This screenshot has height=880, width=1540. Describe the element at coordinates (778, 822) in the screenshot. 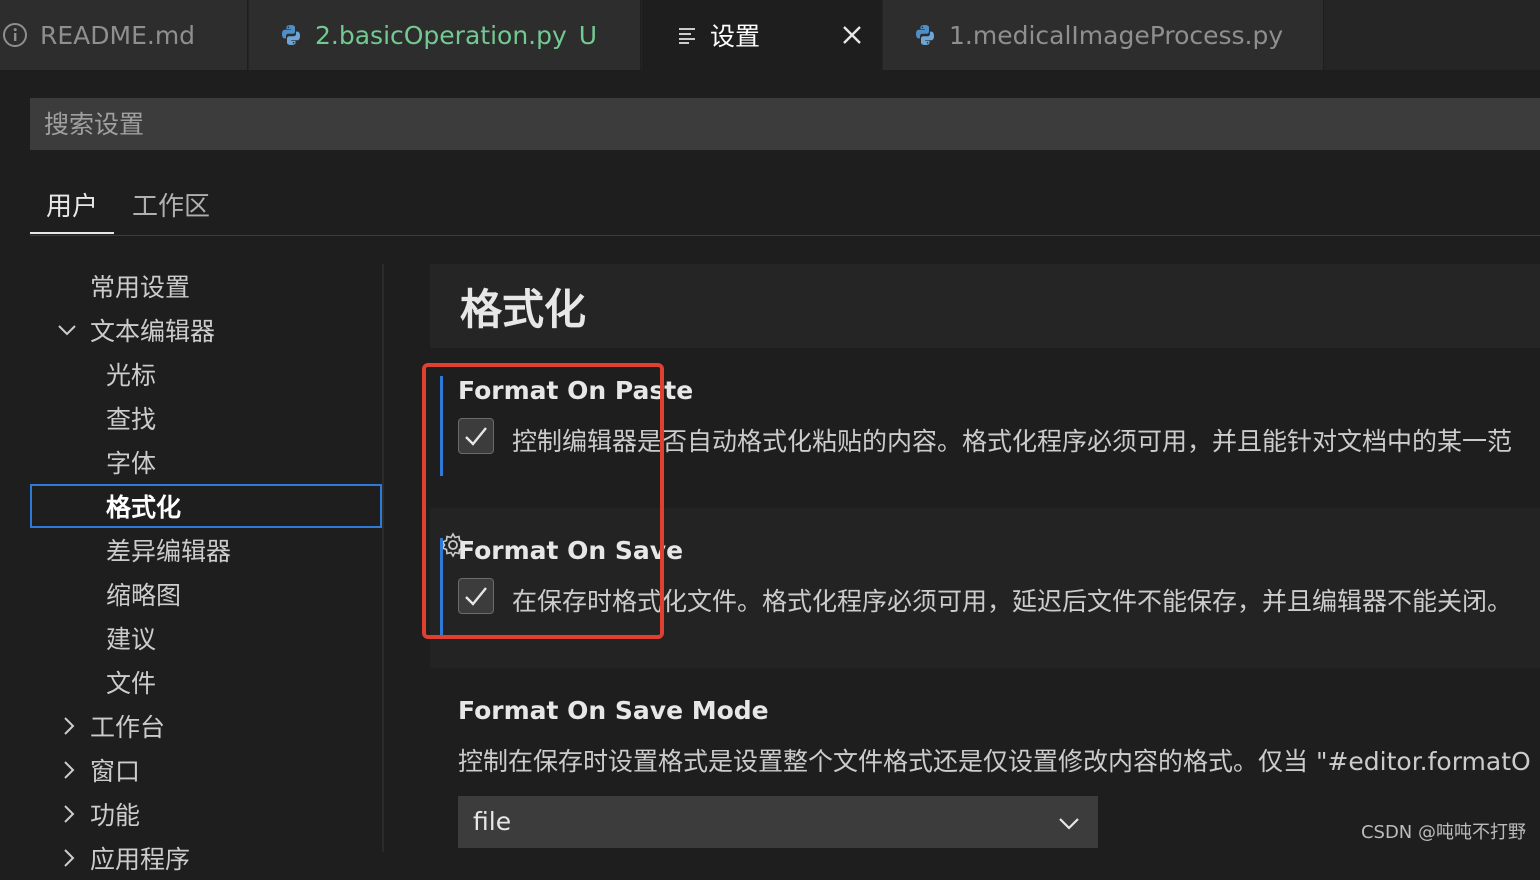

I see `format-on-save-mode-select: file` at that location.